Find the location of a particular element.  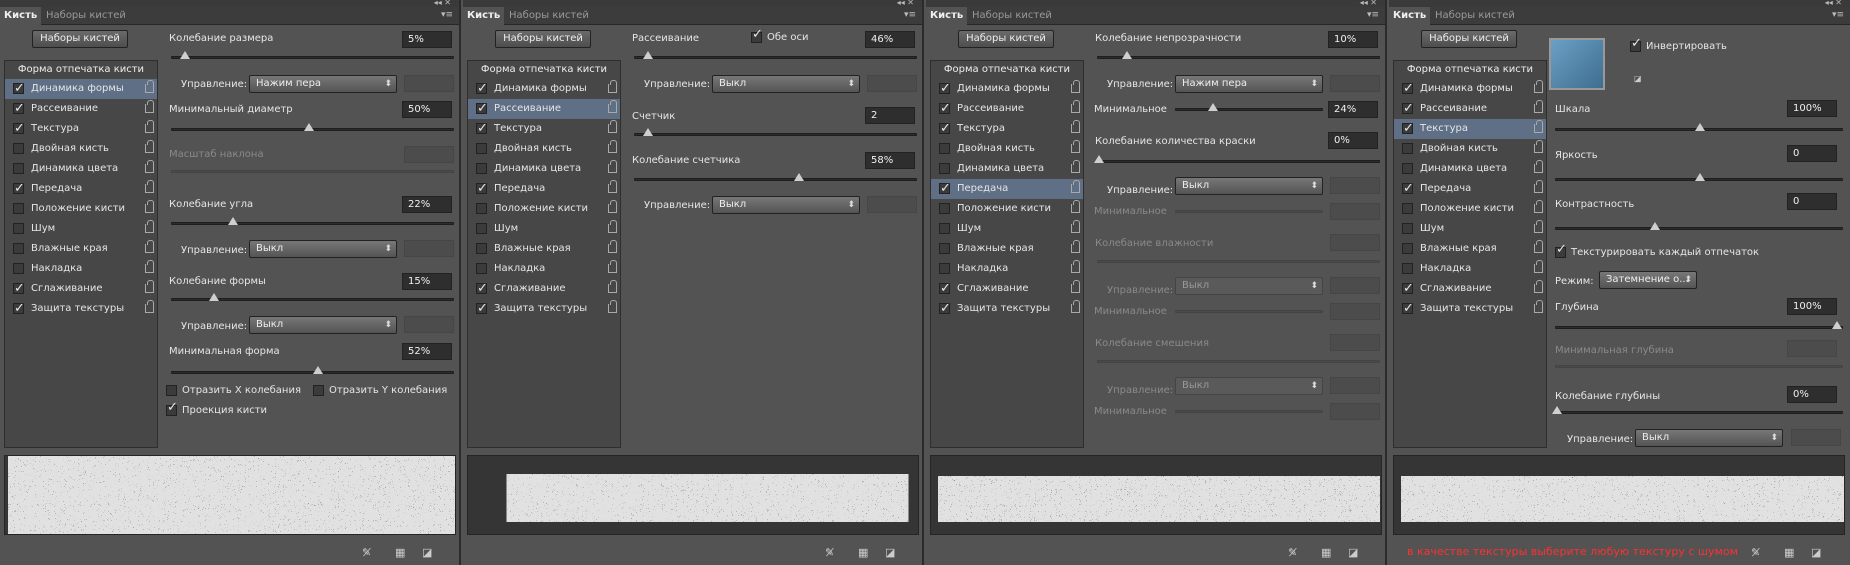

sidebar-item: Рассеивание is located at coordinates (1007, 109).